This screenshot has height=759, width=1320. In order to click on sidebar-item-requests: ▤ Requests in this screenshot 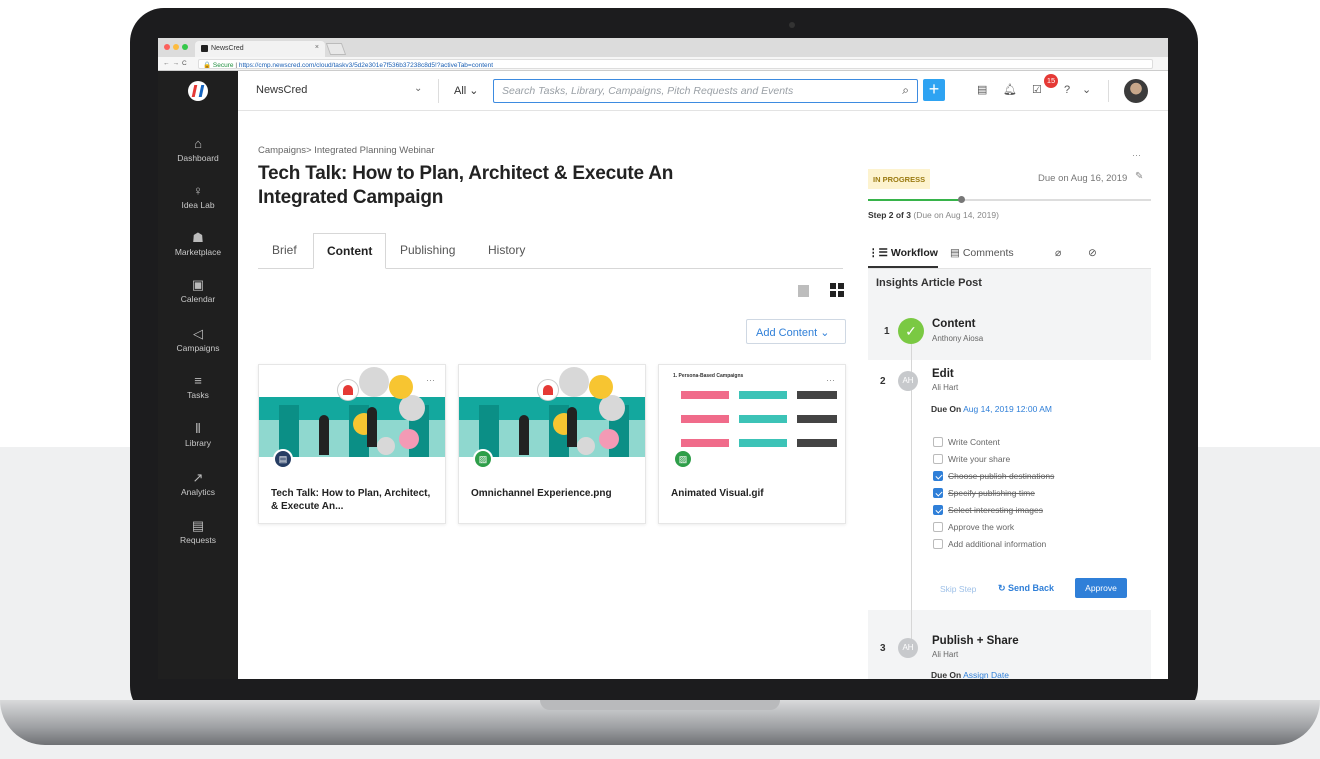, I will do `click(198, 531)`.